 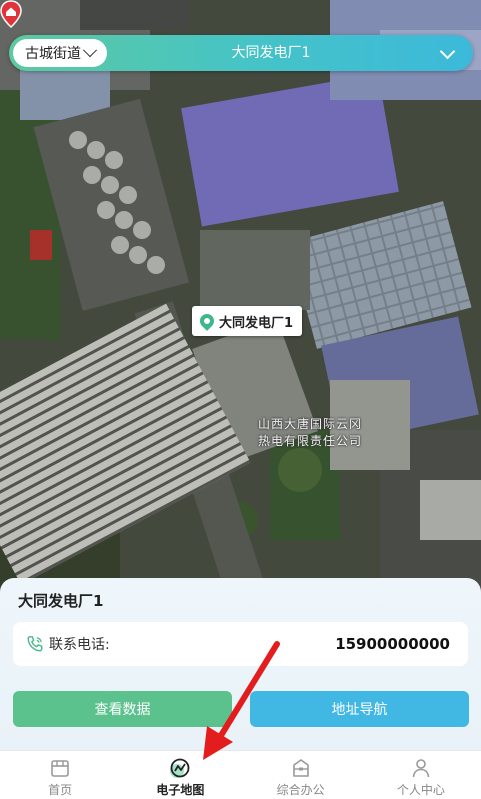 I want to click on map-icon, so click(x=180, y=768).